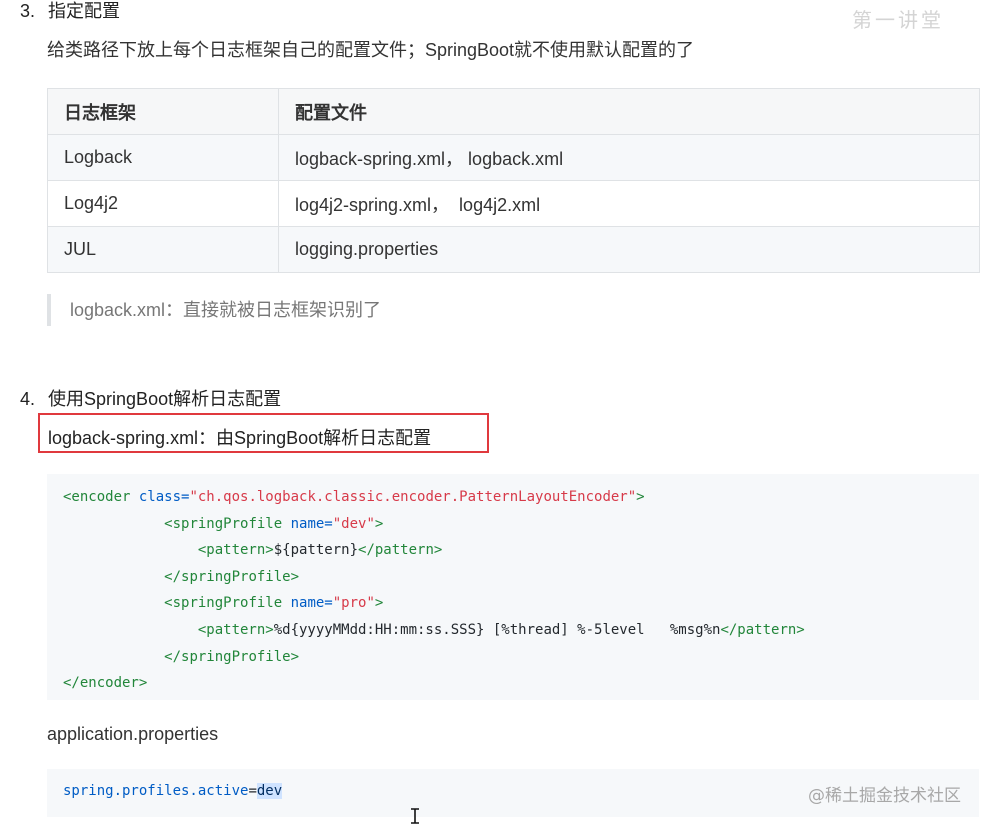  I want to click on section-3-title: 指定配置, so click(84, 11).